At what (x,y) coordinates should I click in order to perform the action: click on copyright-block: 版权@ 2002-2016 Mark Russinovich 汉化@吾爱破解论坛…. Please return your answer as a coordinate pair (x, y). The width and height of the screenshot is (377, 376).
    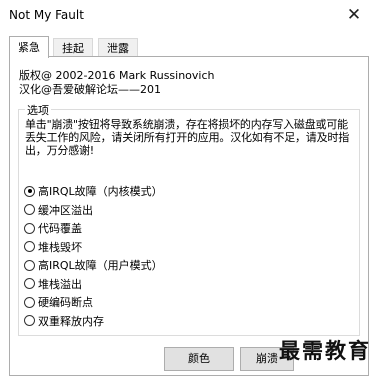
    Looking at the image, I should click on (117, 83).